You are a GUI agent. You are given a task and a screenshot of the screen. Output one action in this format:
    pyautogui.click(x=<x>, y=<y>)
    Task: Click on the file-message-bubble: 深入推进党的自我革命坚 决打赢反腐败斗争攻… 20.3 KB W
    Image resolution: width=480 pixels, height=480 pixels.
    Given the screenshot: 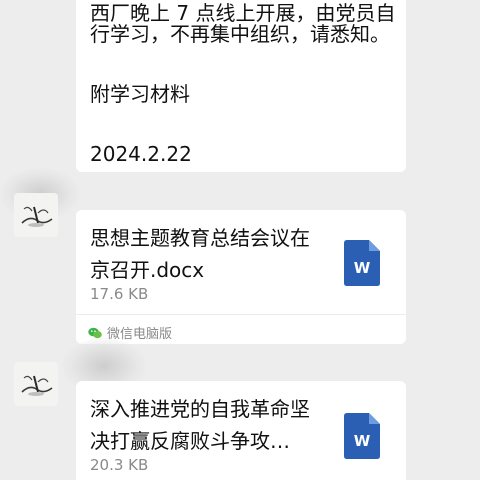 What is the action you would take?
    pyautogui.click(x=241, y=430)
    